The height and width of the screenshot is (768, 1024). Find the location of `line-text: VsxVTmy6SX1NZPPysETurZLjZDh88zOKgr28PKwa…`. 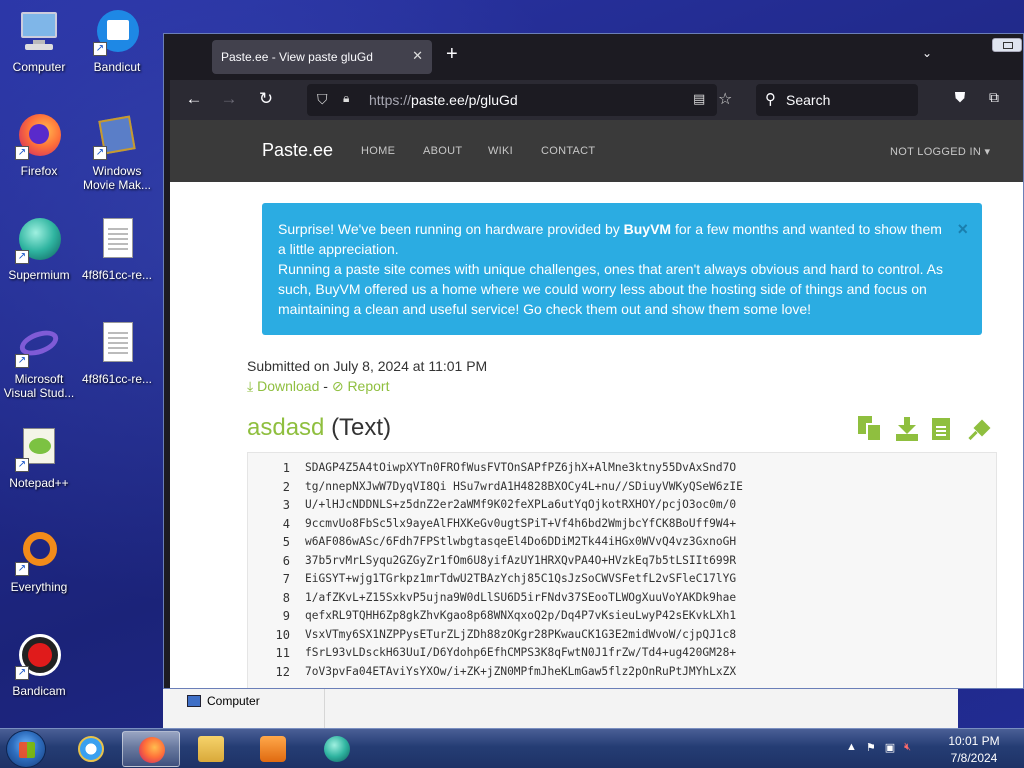

line-text: VsxVTmy6SX1NZPPysETurZLjZDh88zOKgr28PKwa… is located at coordinates (521, 634).